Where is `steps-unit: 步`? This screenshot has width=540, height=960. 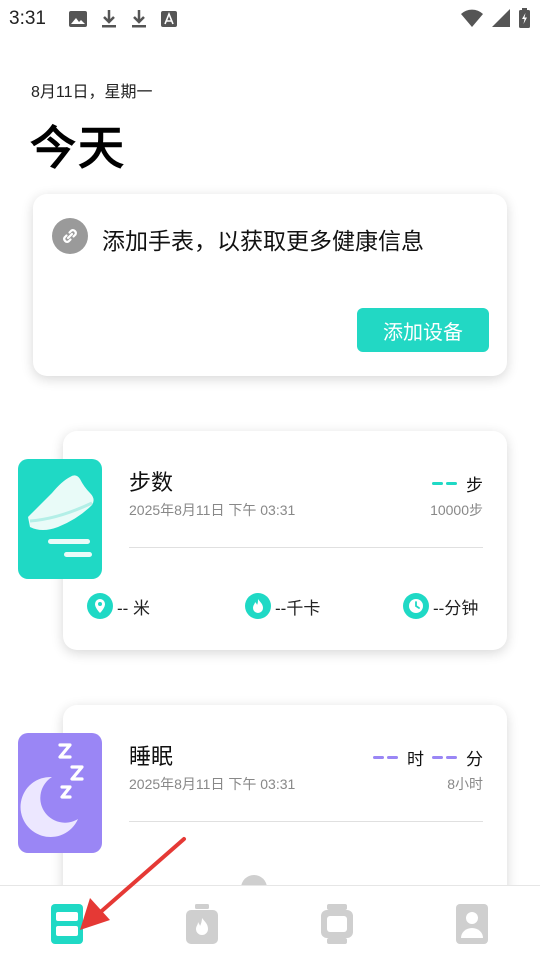 steps-unit: 步 is located at coordinates (474, 485).